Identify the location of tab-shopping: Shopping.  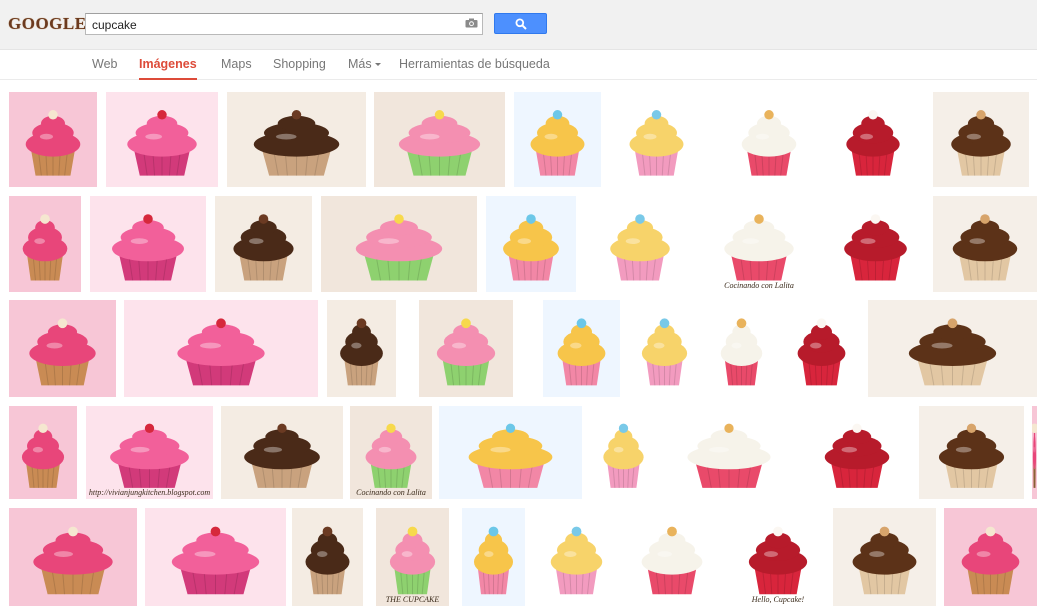
(299, 65).